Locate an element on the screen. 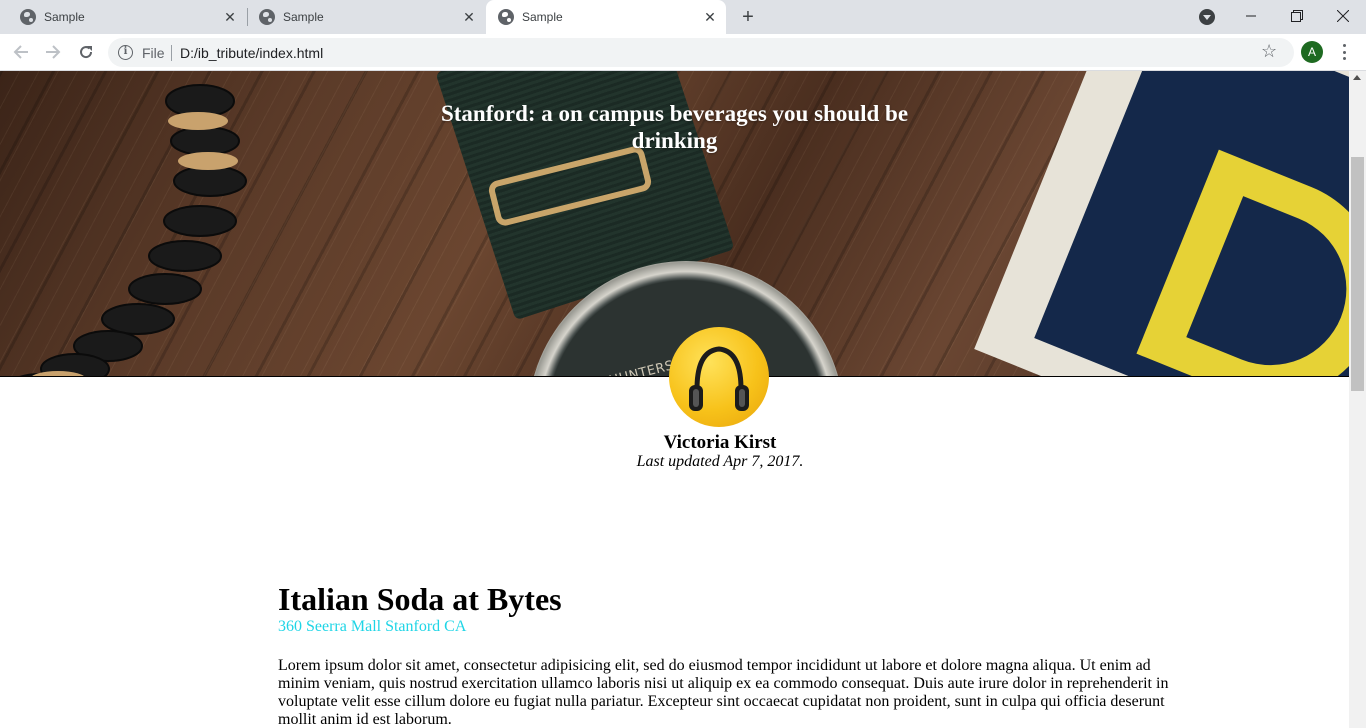 This screenshot has width=1366, height=728. new-tab-button: + is located at coordinates (748, 17).